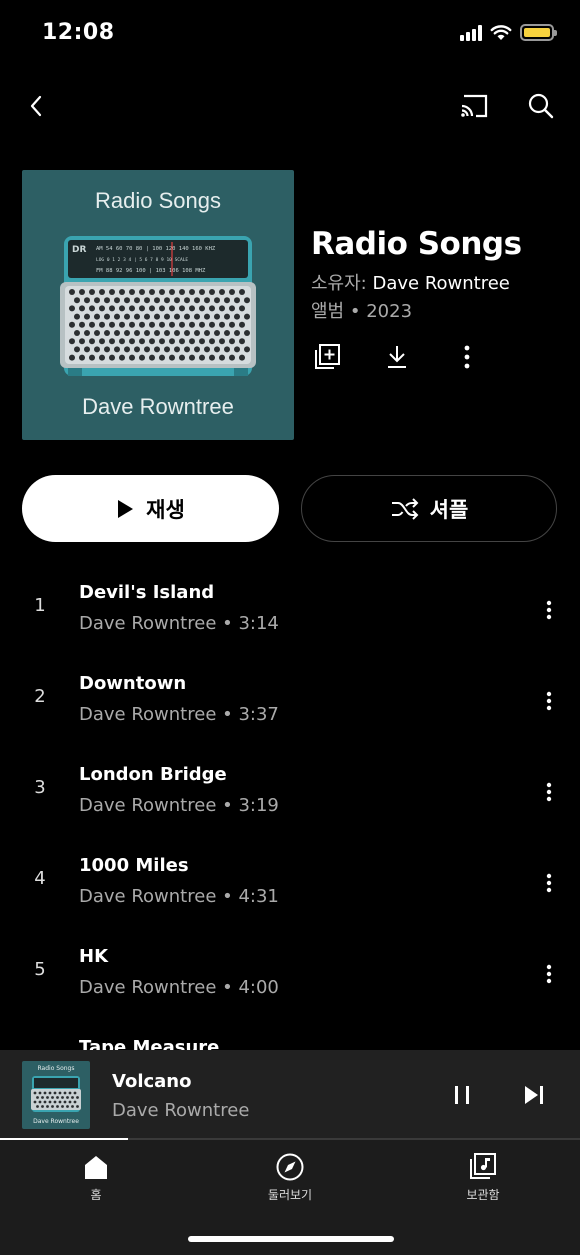  I want to click on track-row: 4 1000 Miles Dave Rowntree • 4:31, so click(290, 883).